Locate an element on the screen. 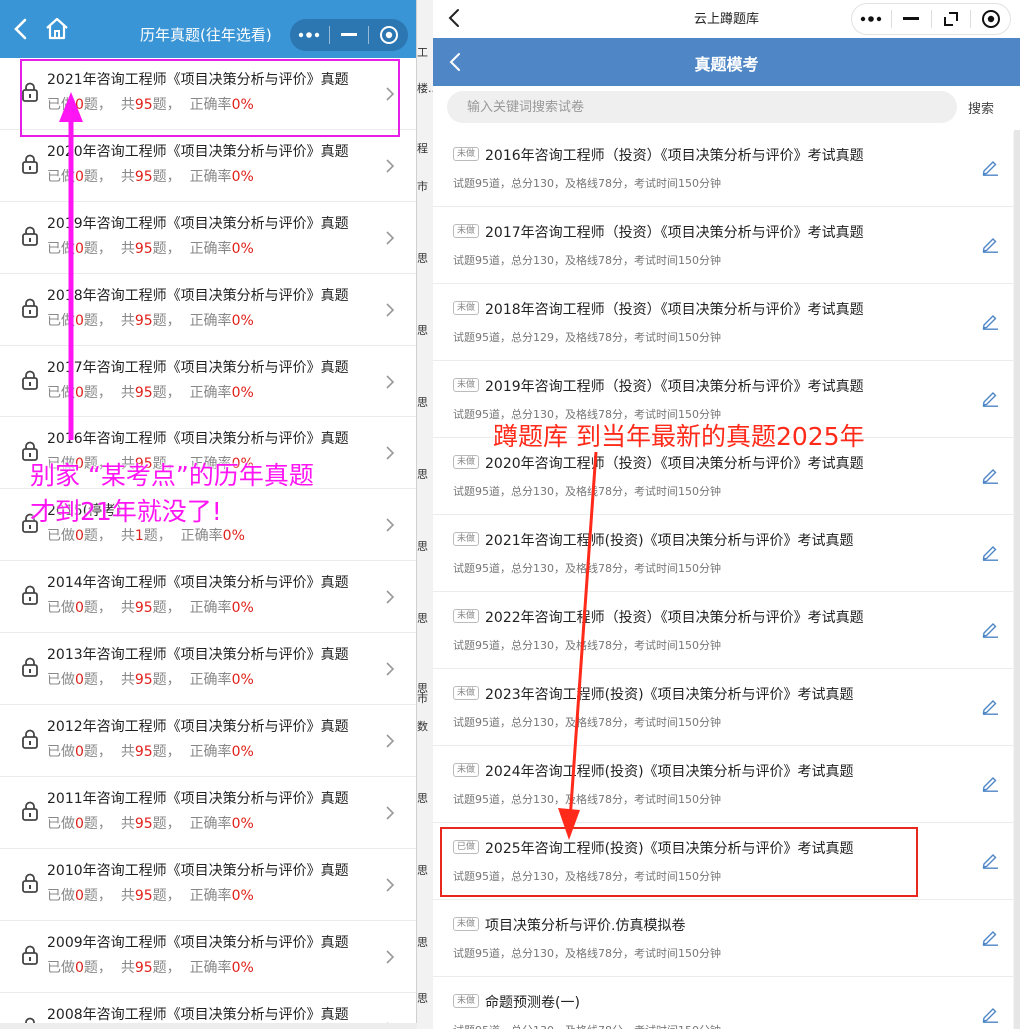  exam-title: 2012年咨询工程师《项目决策分析与评价》真题 is located at coordinates (198, 727).